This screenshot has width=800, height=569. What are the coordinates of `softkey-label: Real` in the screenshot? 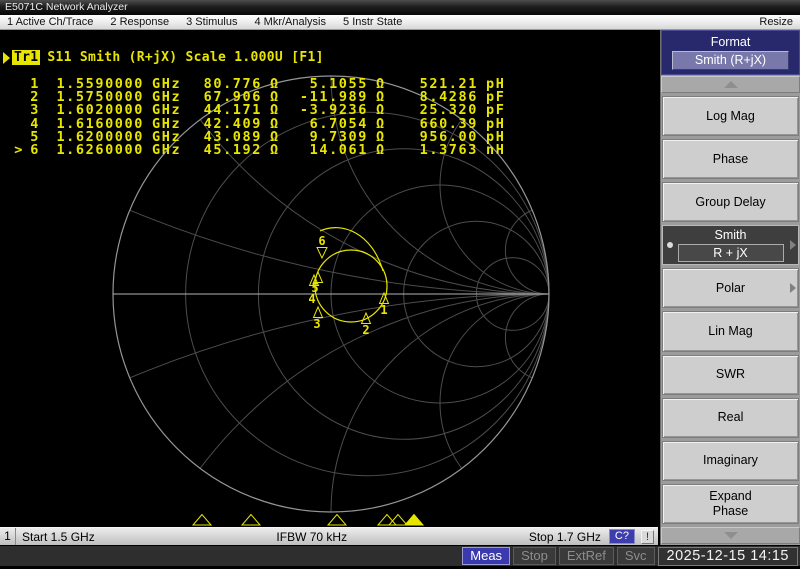 It's located at (730, 417).